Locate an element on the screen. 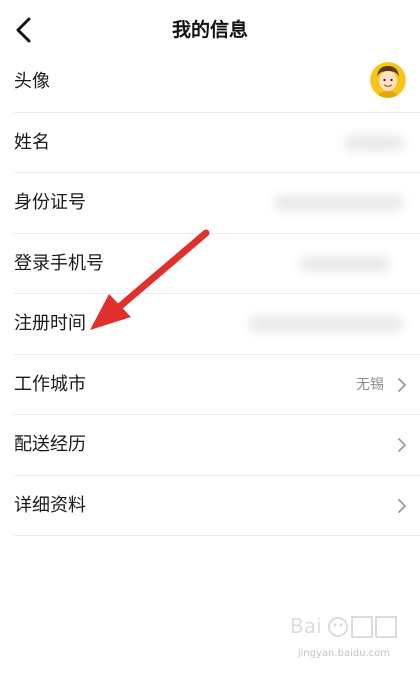  row-id-number: 身份证号 is located at coordinates (210, 203).